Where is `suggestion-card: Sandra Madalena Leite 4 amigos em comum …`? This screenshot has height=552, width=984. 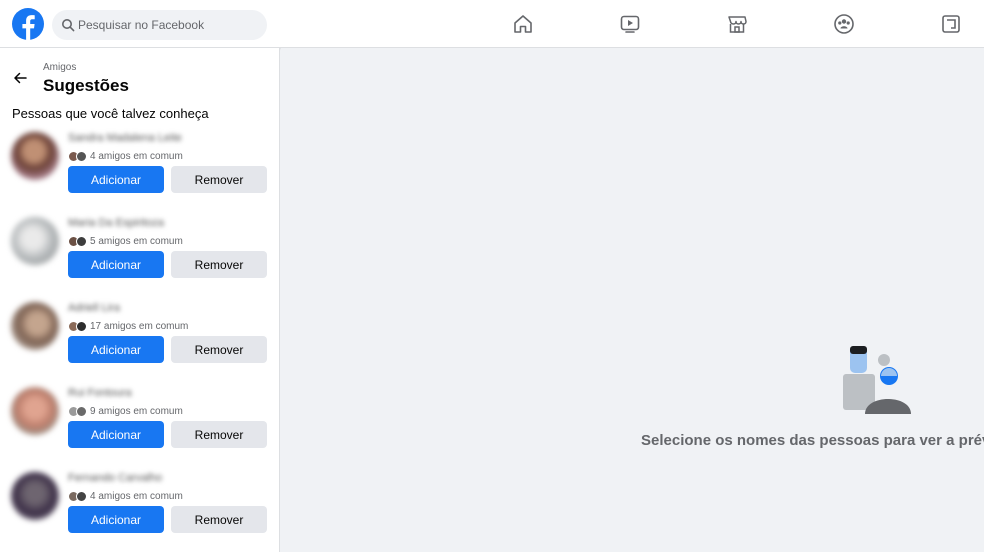
suggestion-card: Sandra Madalena Leite 4 amigos em comum … is located at coordinates (139, 168).